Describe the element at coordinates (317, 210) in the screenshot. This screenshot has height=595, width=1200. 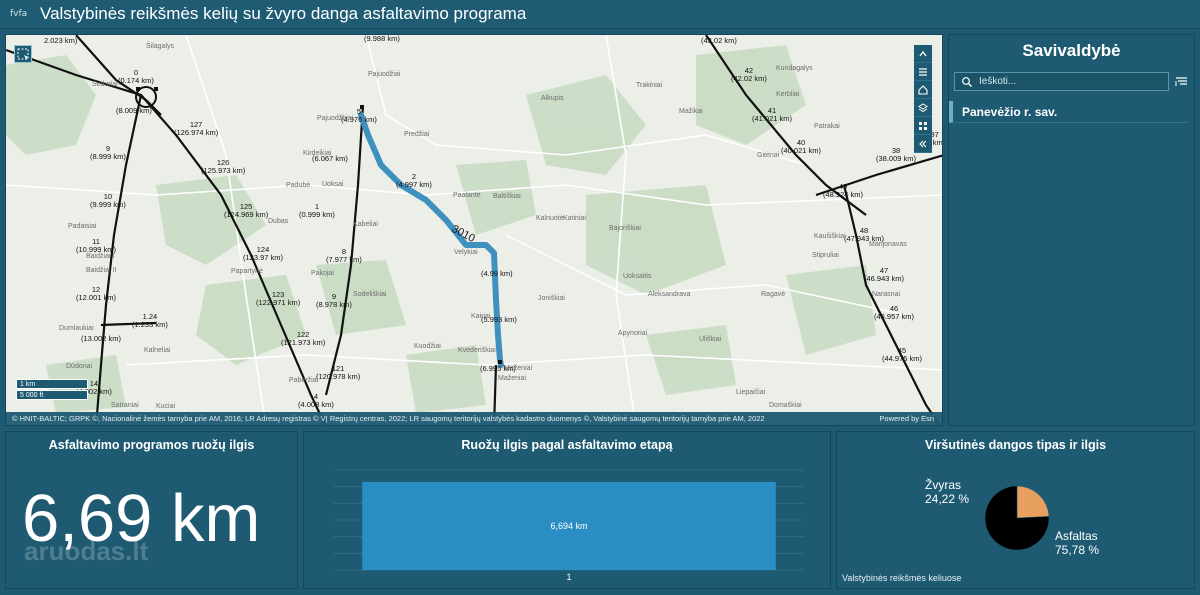
I see `mid-road-km-label: 1 (0.999 km)` at that location.